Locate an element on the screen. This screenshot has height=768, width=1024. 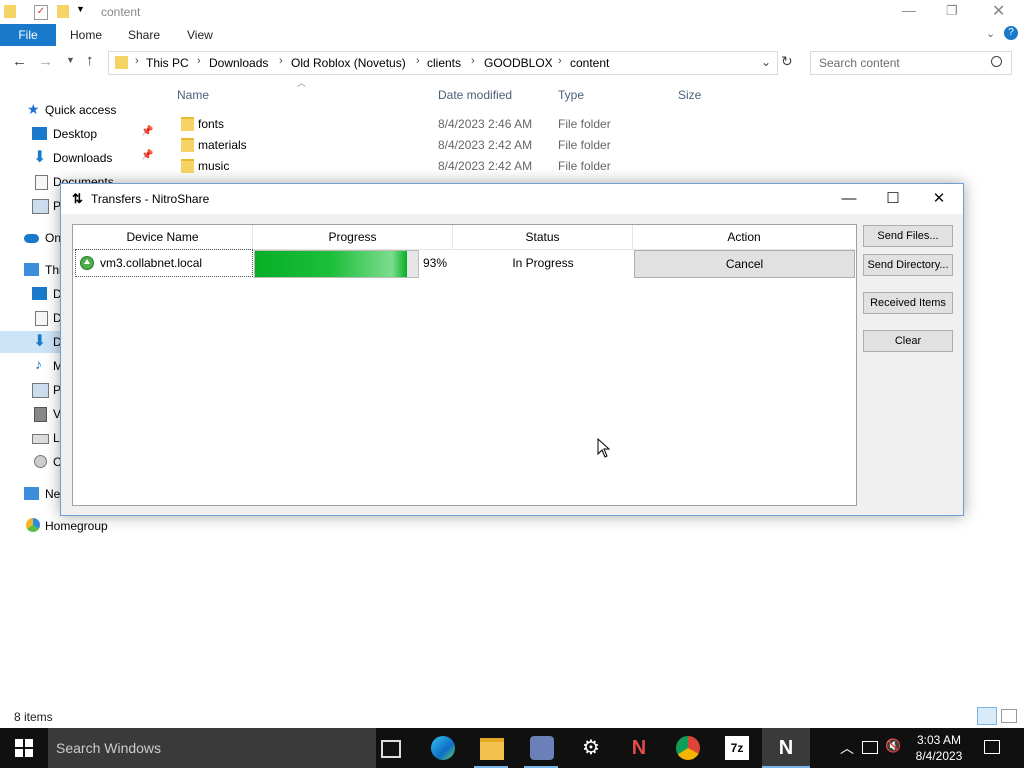
close-icon: ✕ is located at coordinates (998, 11).